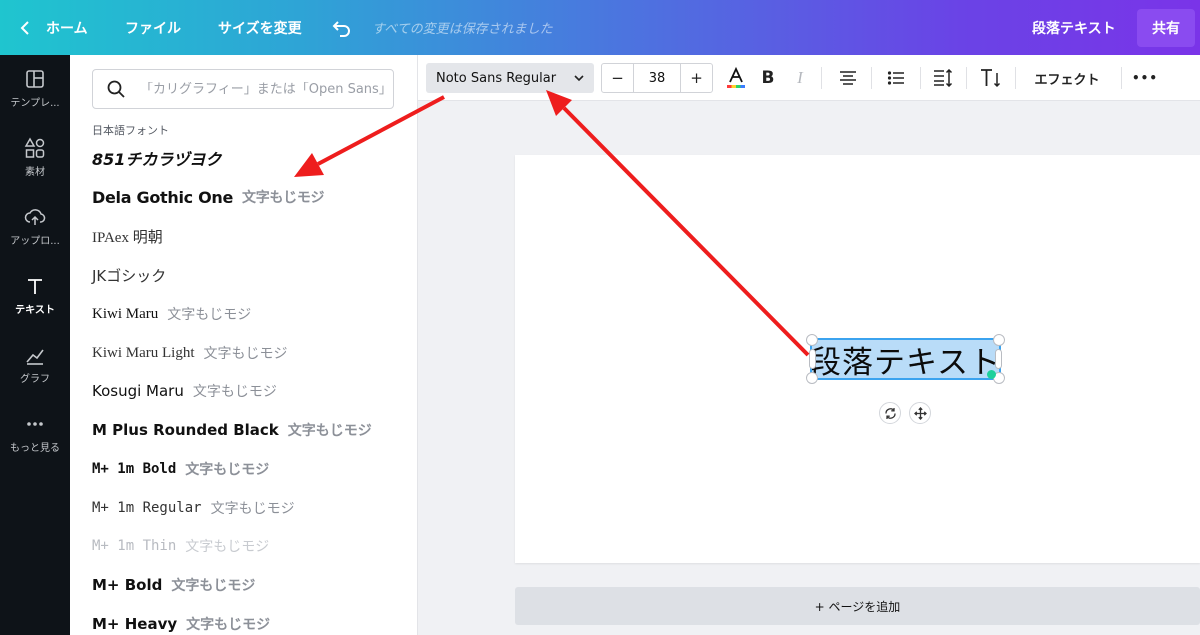 The image size is (1200, 635). I want to click on more-options-button: •••, so click(1145, 78).